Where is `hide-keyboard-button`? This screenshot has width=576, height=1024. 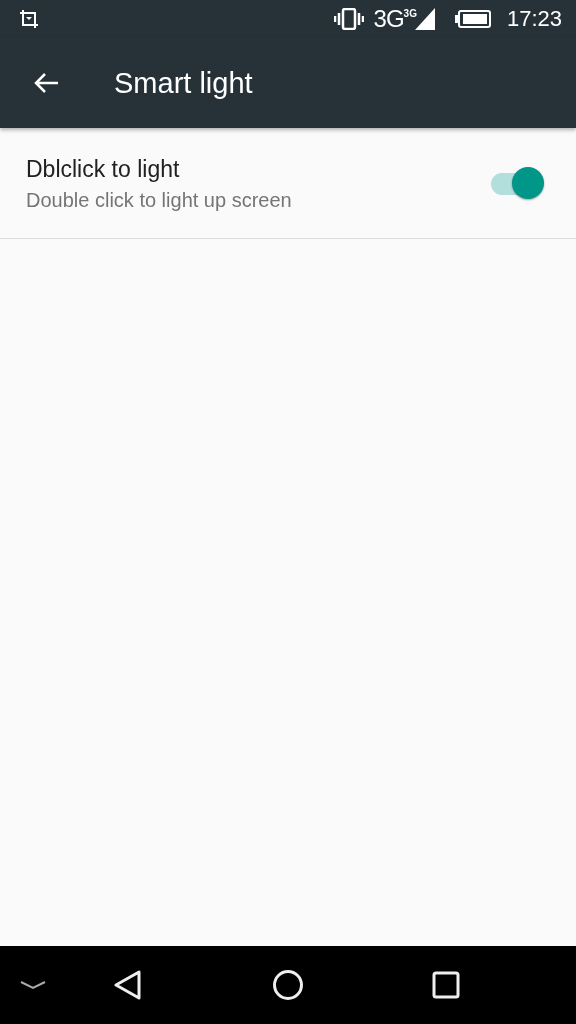 hide-keyboard-button is located at coordinates (33, 985).